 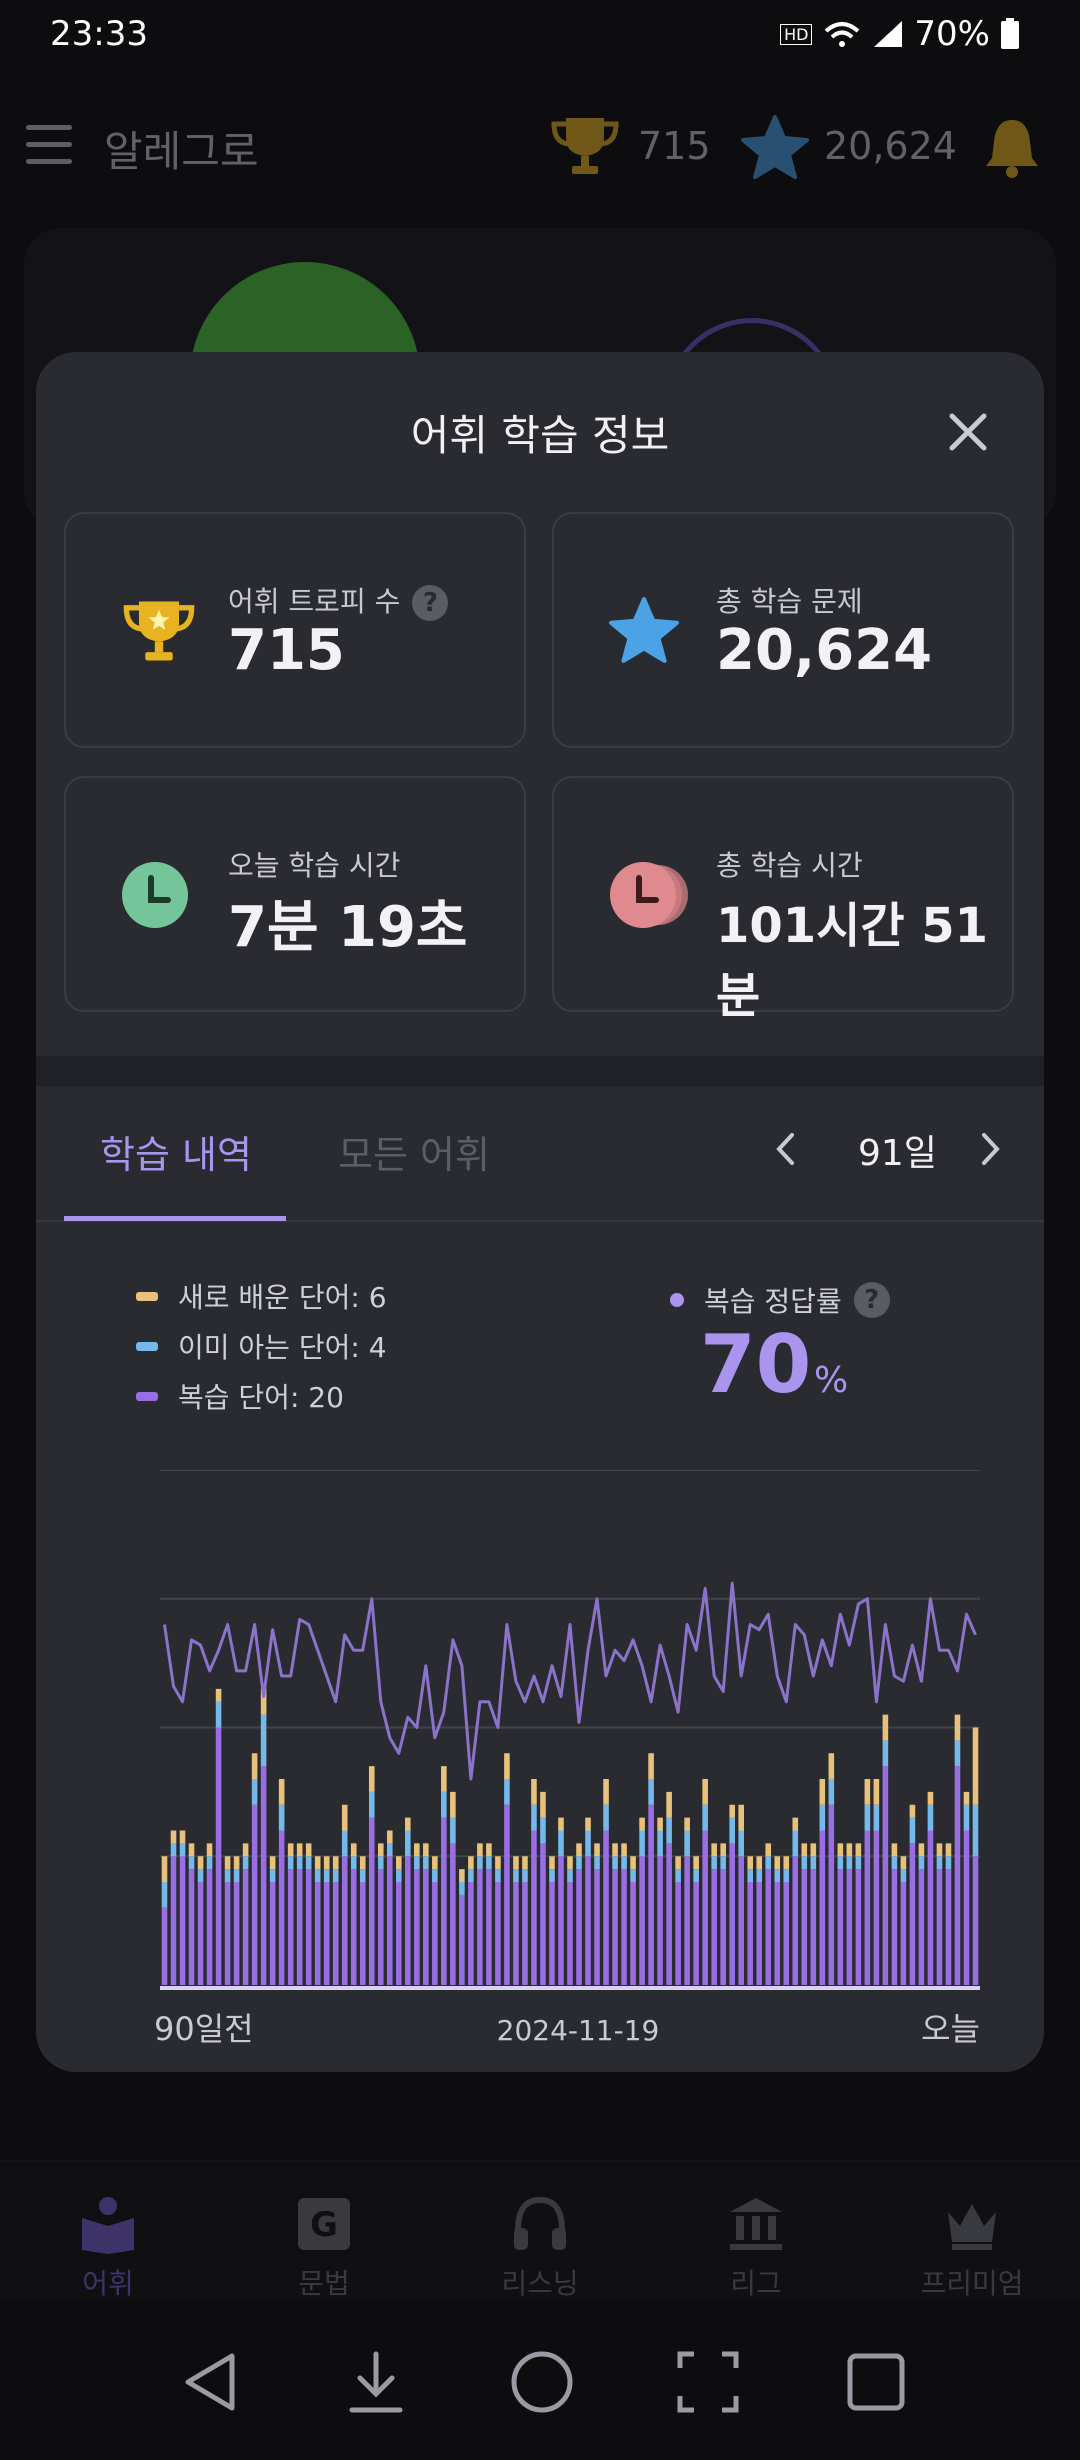 What do you see at coordinates (324, 2283) in the screenshot?
I see `nav-grammar-label: 문법` at bounding box center [324, 2283].